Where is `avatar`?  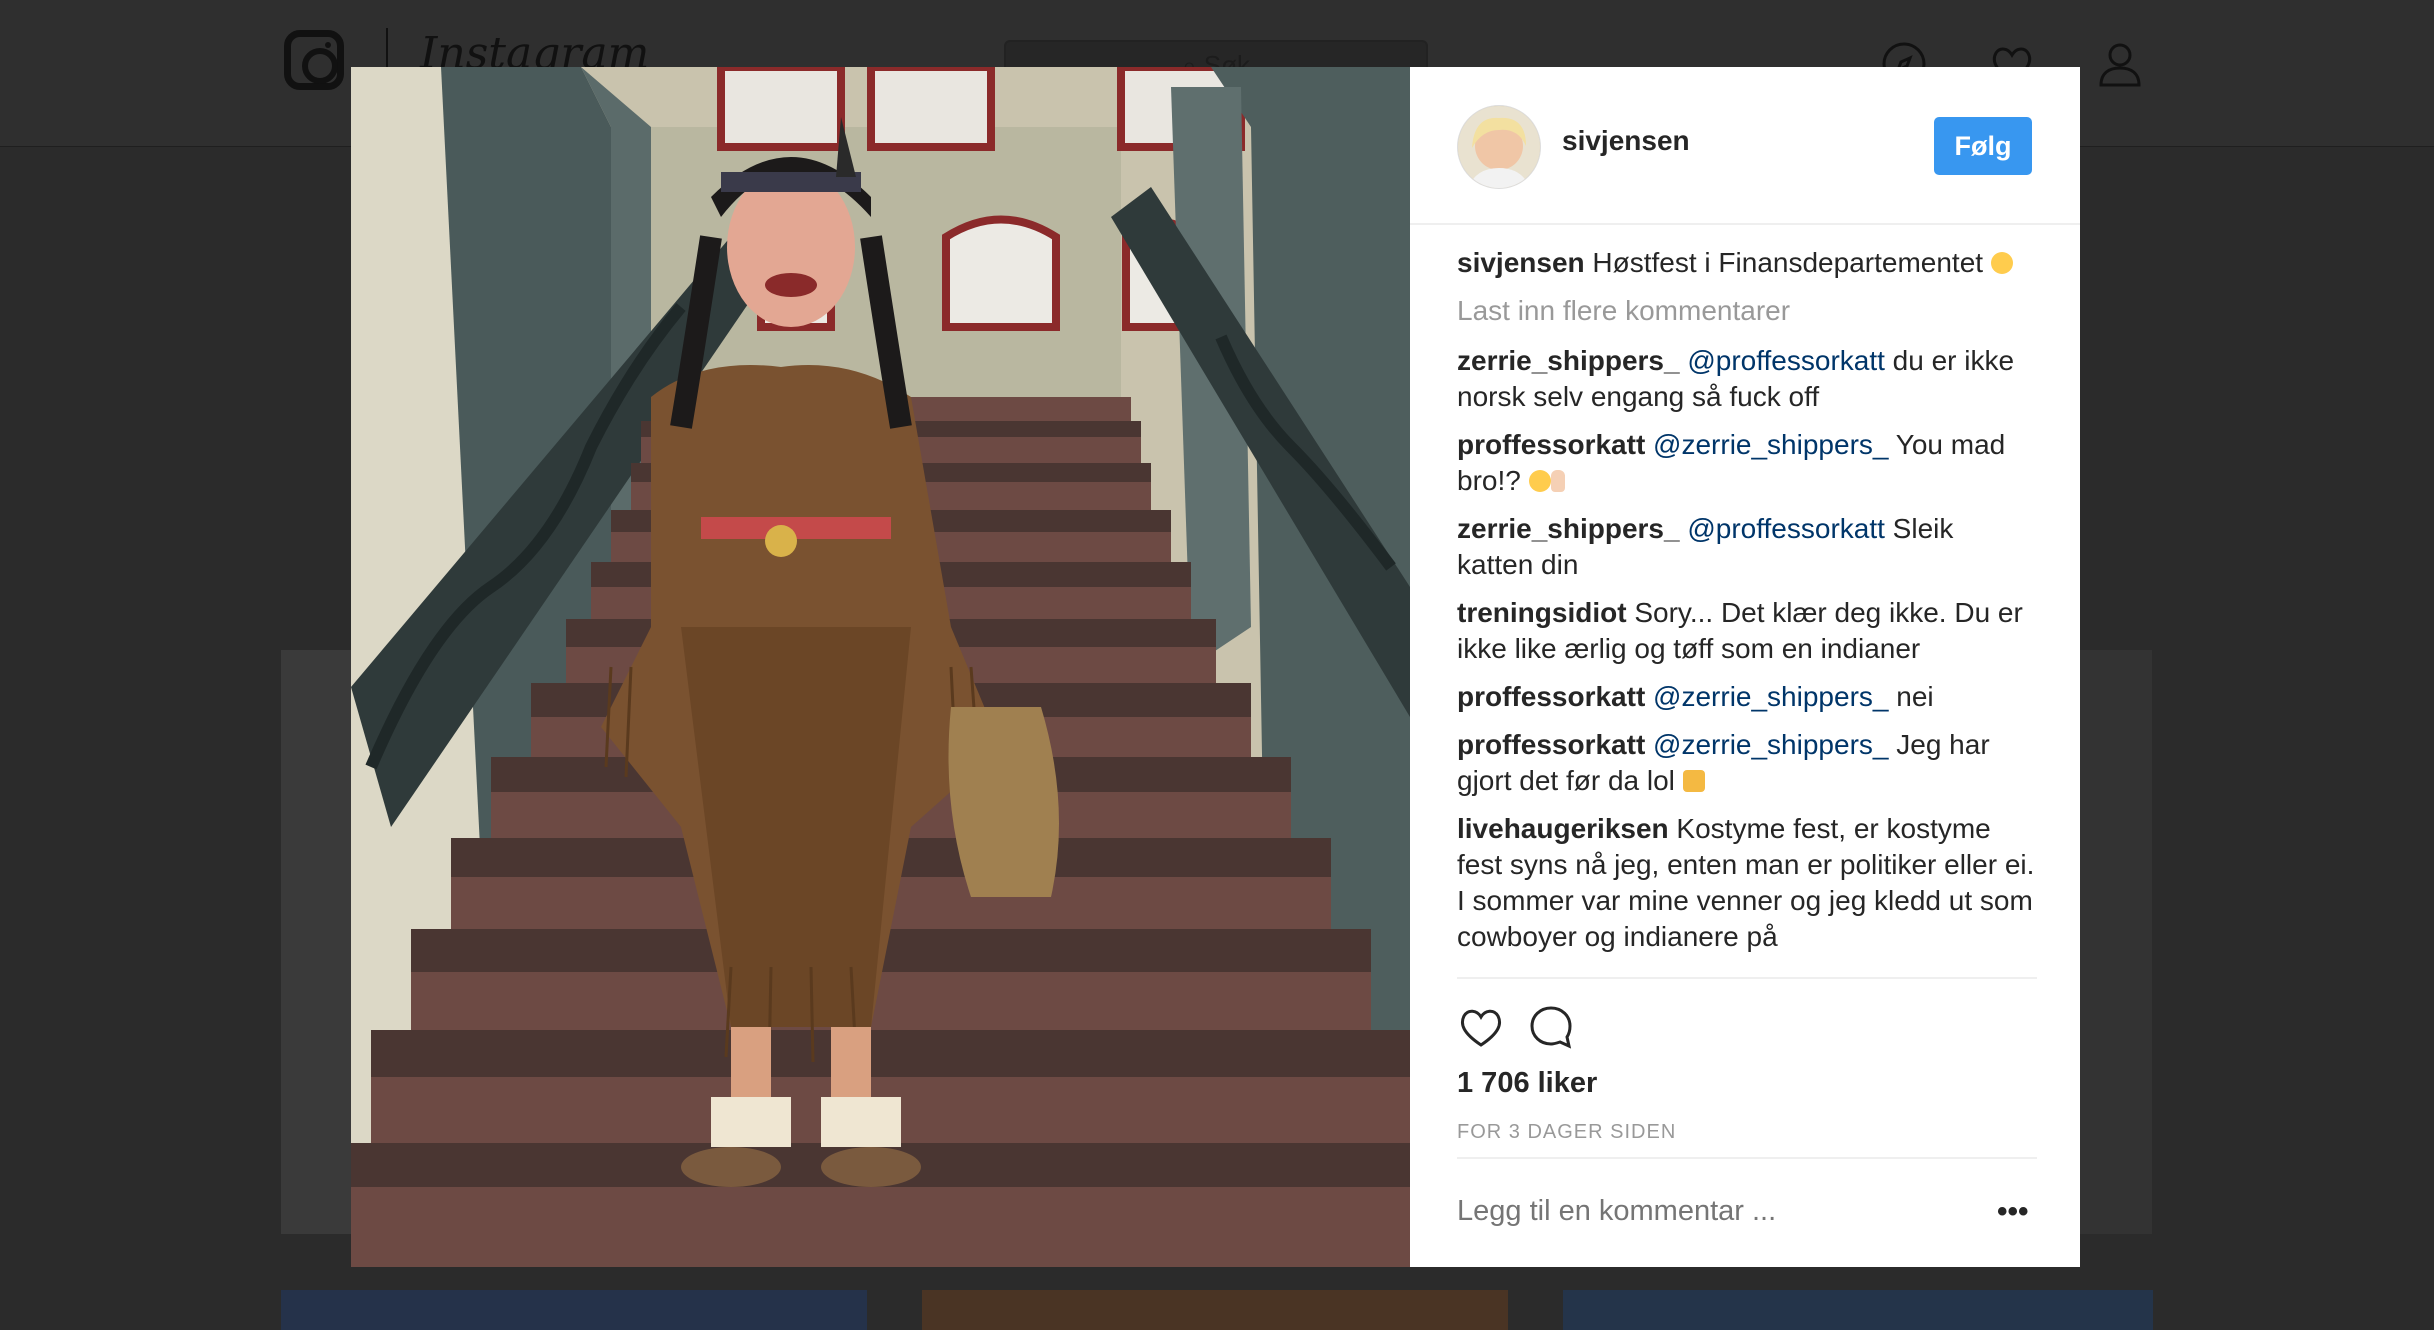 avatar is located at coordinates (1499, 147).